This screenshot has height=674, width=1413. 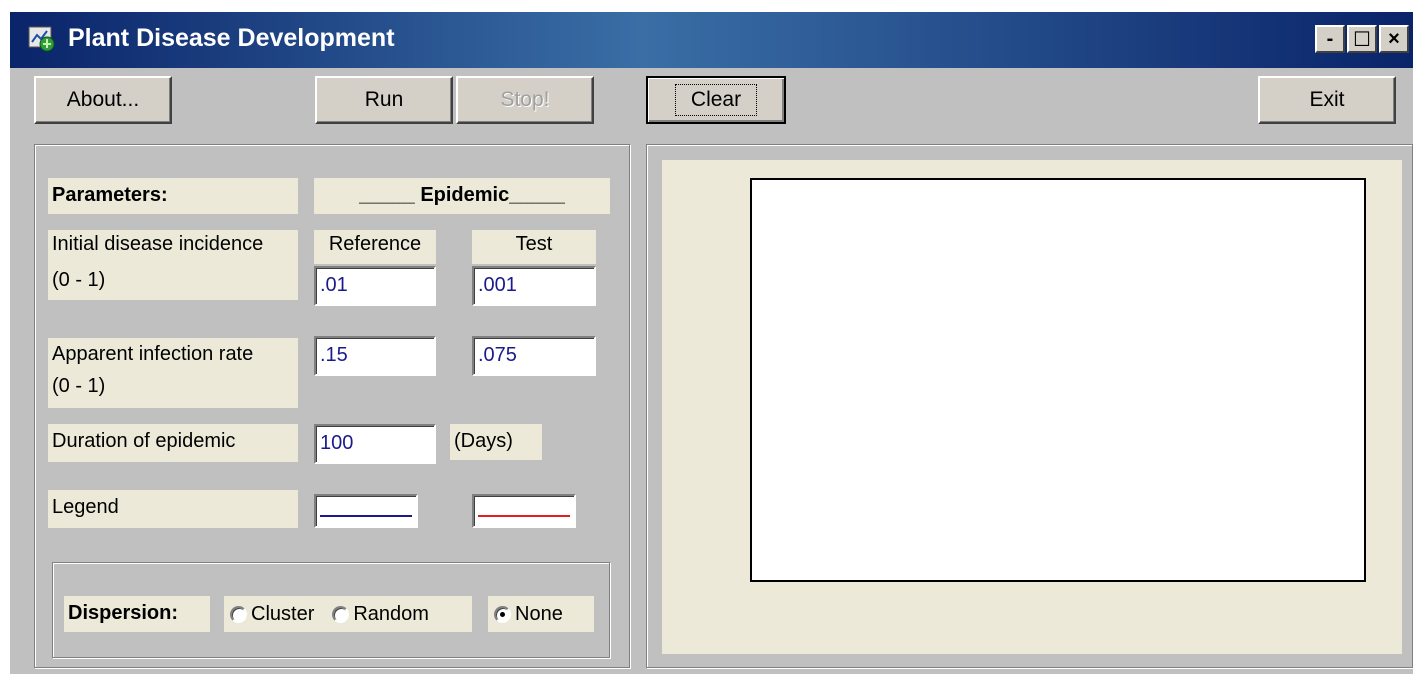 What do you see at coordinates (496, 442) in the screenshot?
I see `duration-unit: (Days)` at bounding box center [496, 442].